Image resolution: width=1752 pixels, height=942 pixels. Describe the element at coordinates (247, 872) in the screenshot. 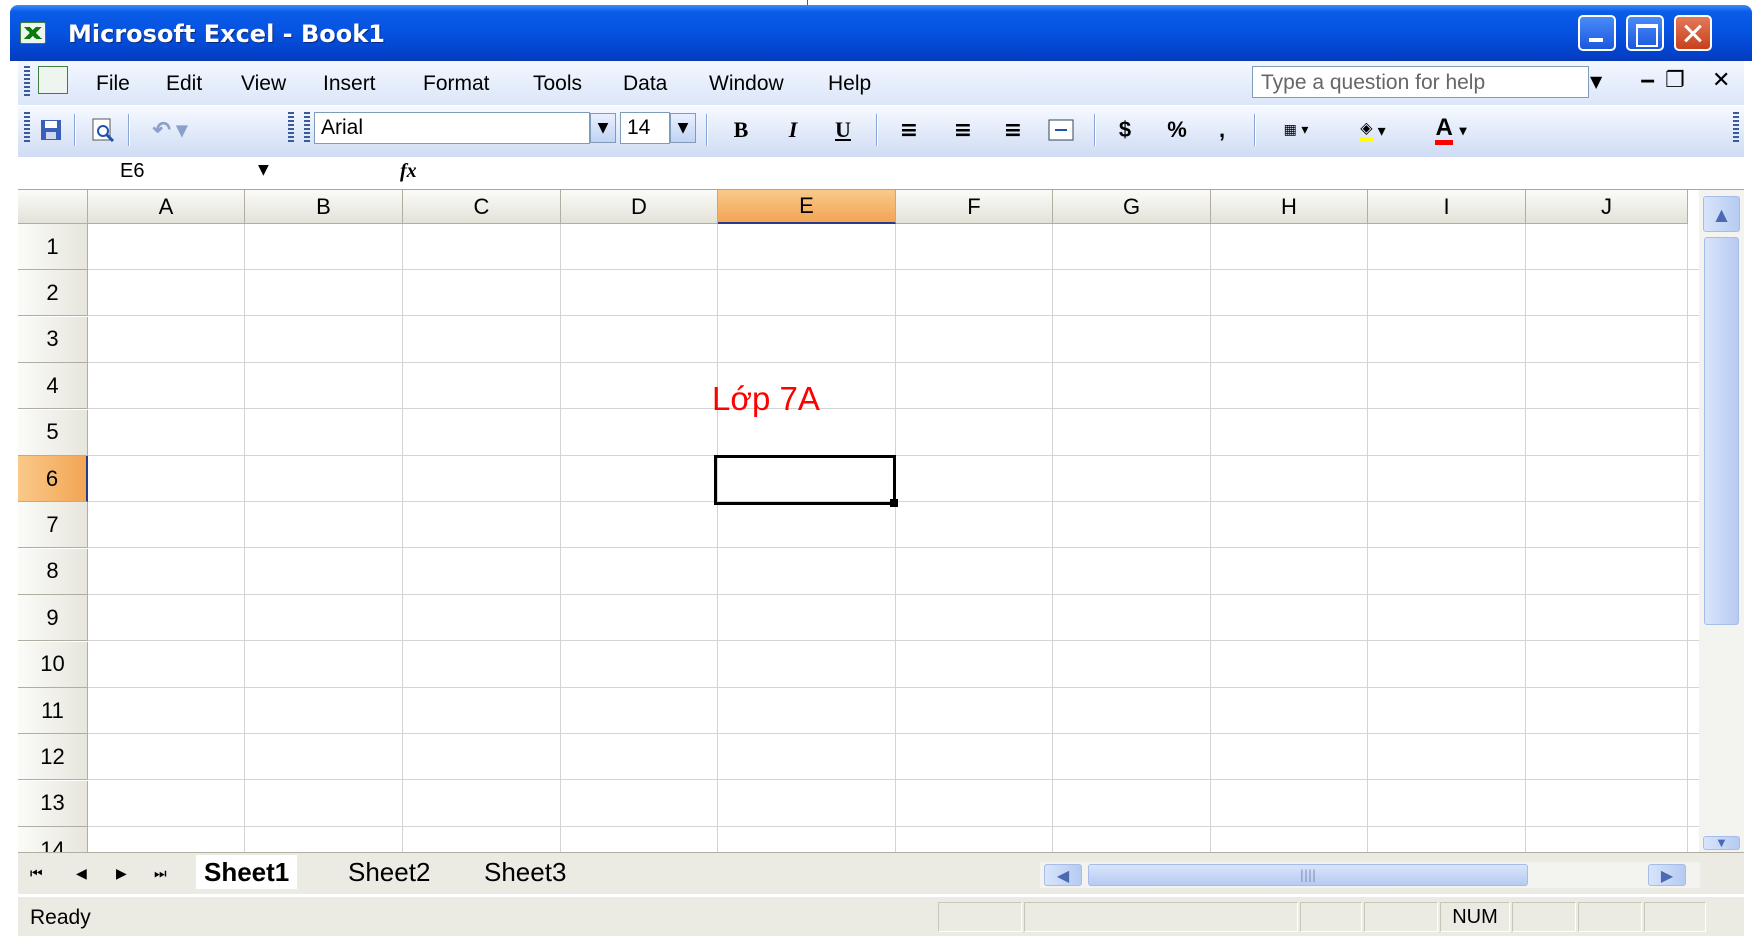

I see `tab-sheet1: Sheet1` at that location.